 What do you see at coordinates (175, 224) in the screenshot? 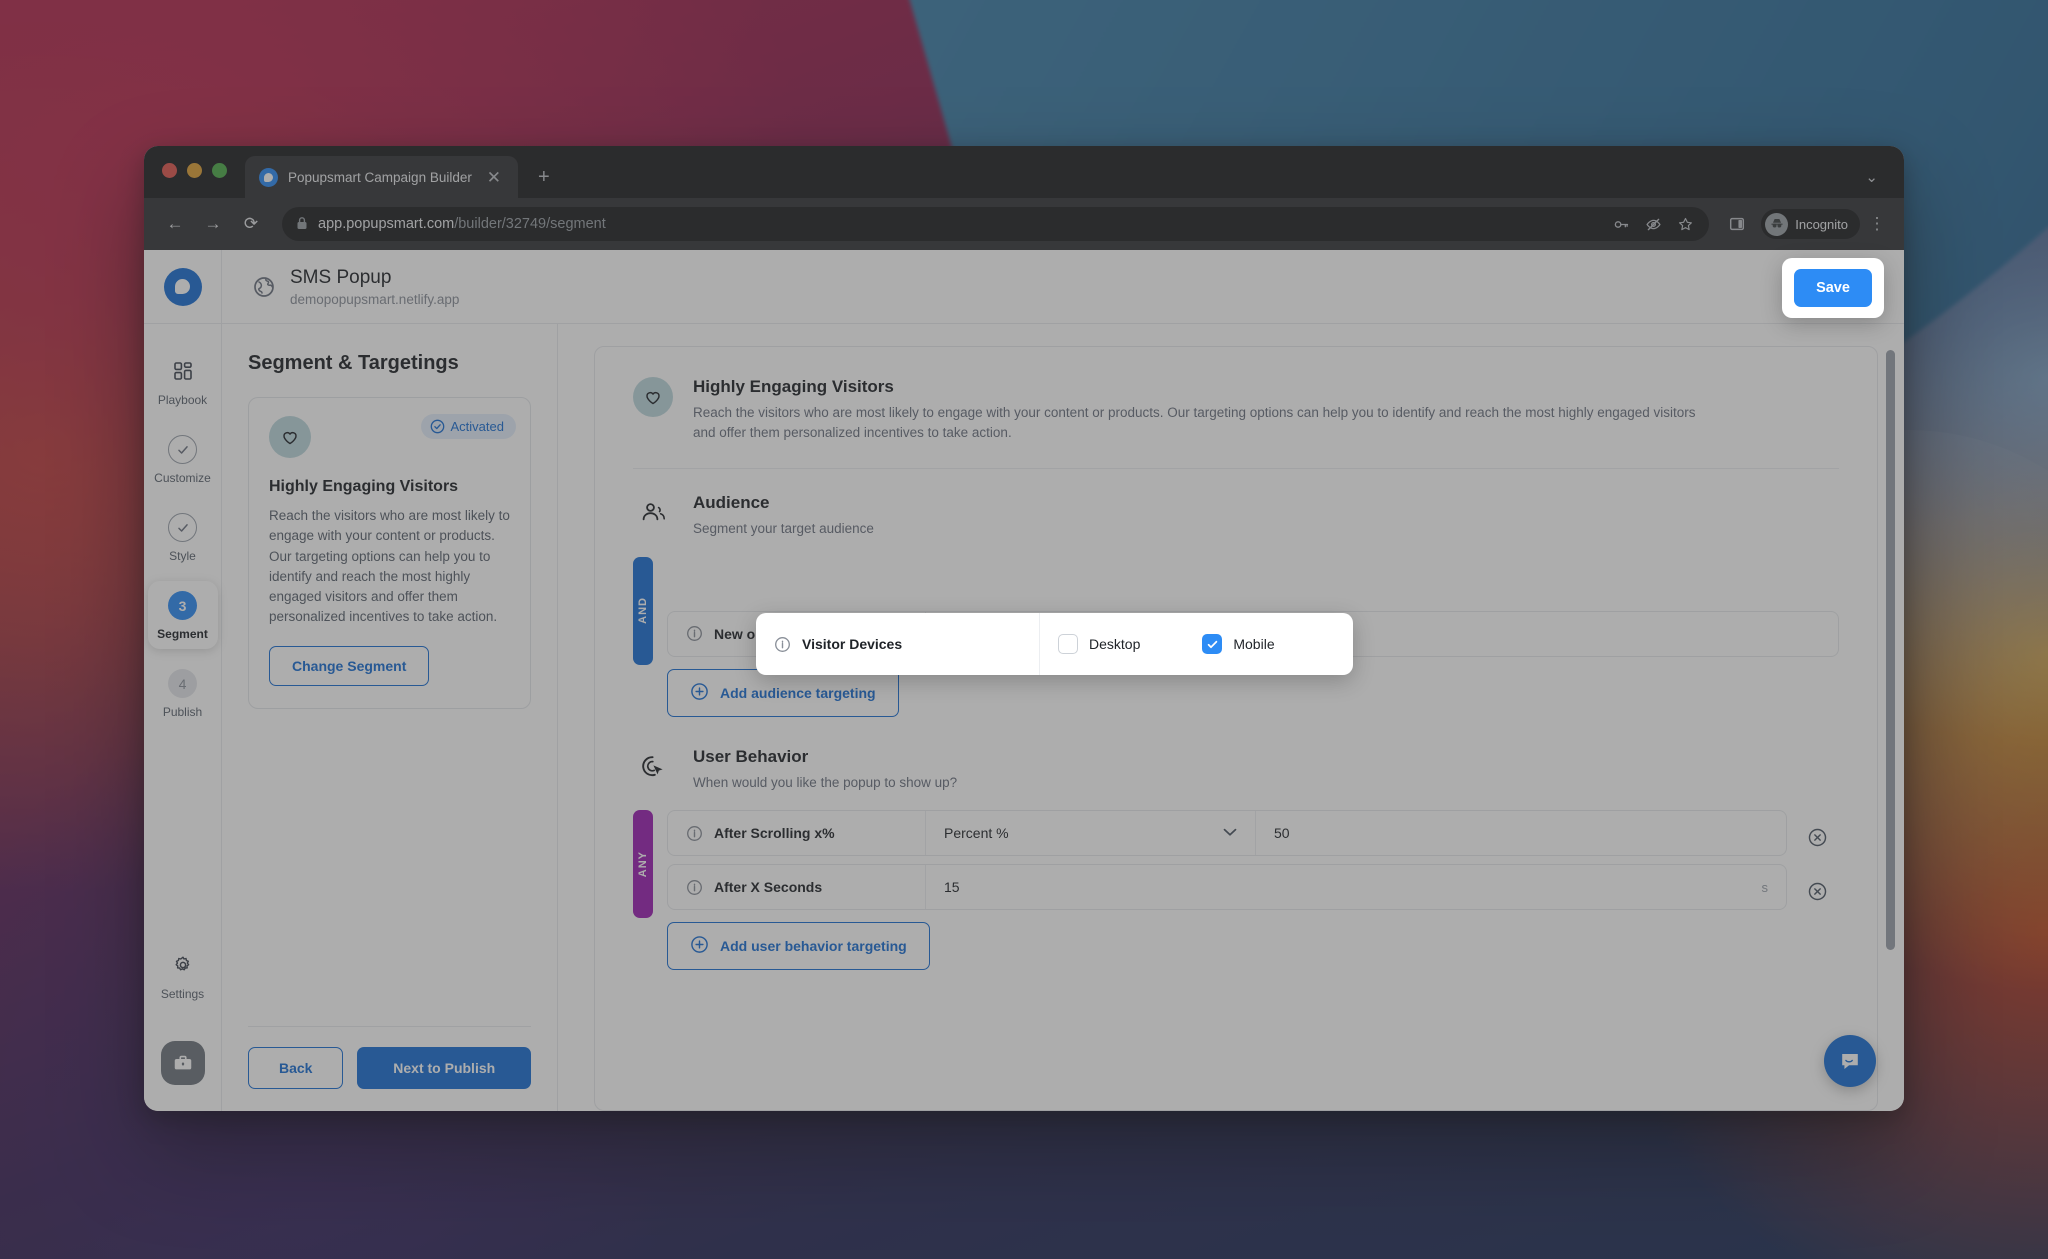
I see `back-button: ←` at bounding box center [175, 224].